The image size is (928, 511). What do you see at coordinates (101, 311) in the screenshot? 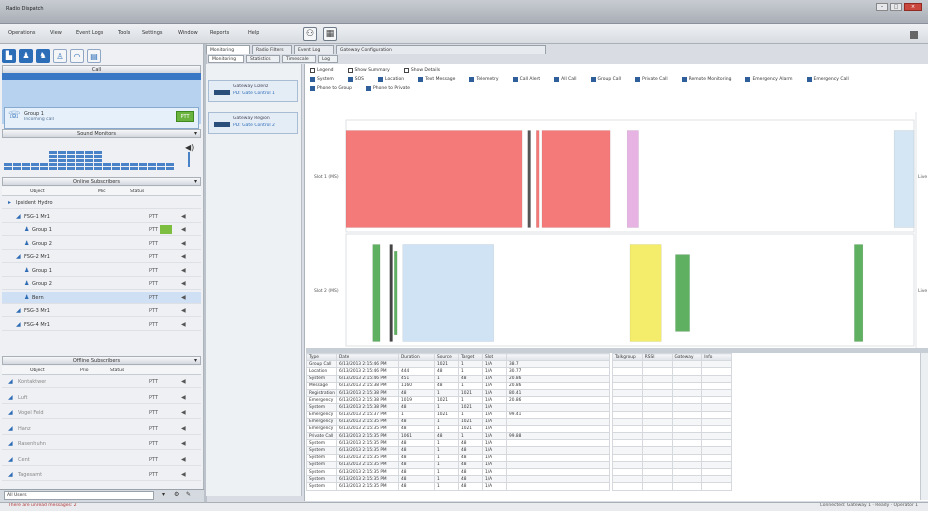
I see `subscriber-row: ◢ FSG-3 Mr1 PTT ◀` at bounding box center [101, 311].